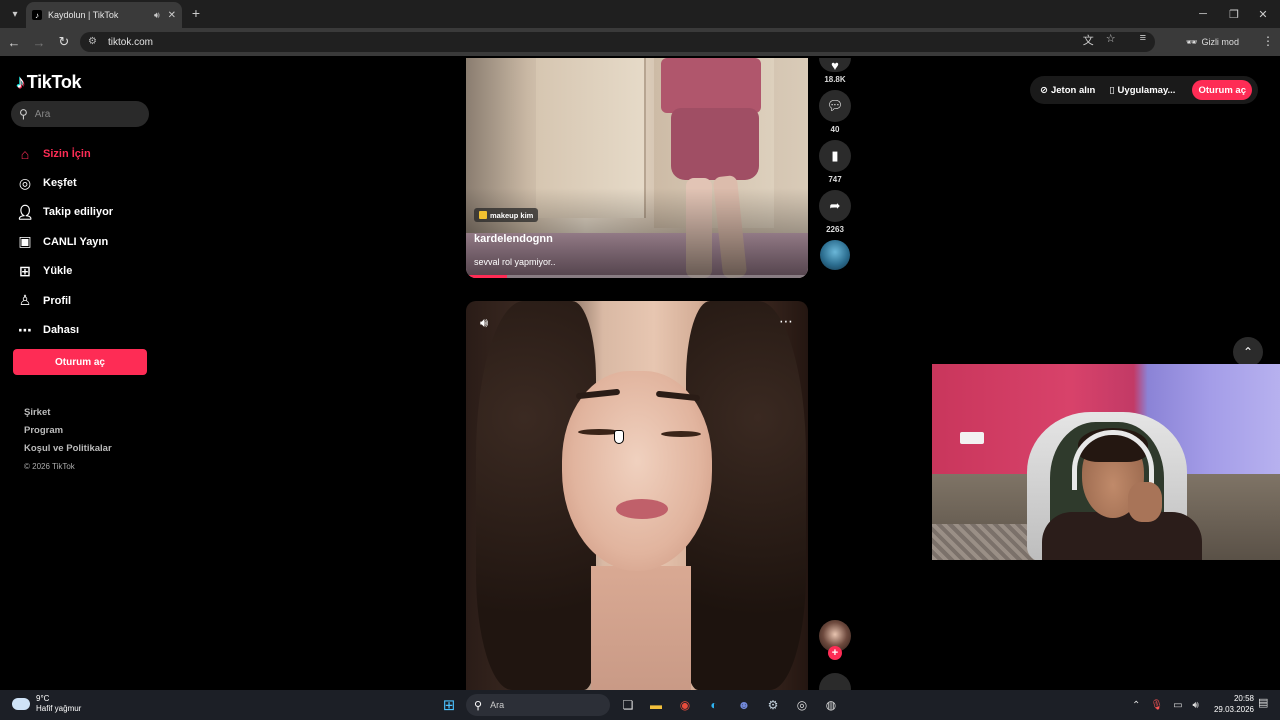 This screenshot has height=720, width=1280. Describe the element at coordinates (1177, 705) in the screenshot. I see `network-icon: ▭` at that location.